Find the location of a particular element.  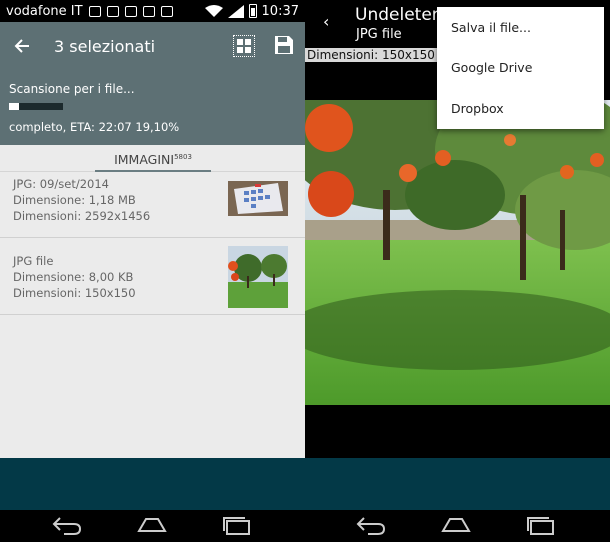

file-type: JPG file is located at coordinates (33, 261).